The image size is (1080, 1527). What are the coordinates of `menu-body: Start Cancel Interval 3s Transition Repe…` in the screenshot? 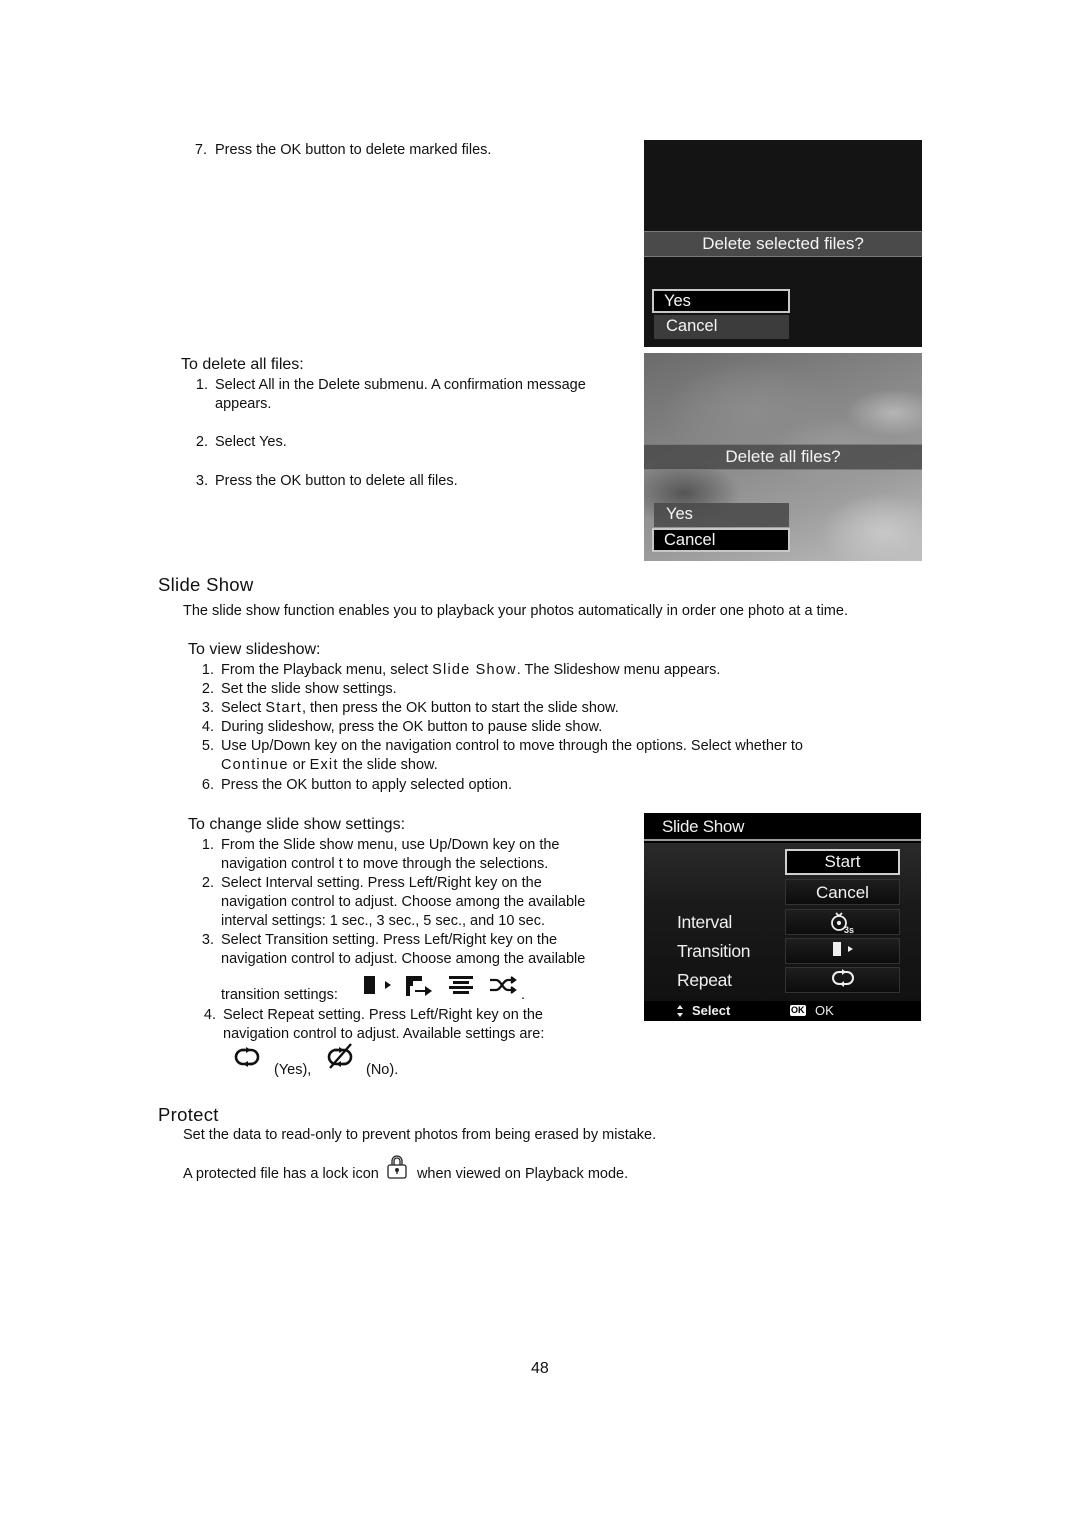 It's located at (782, 922).